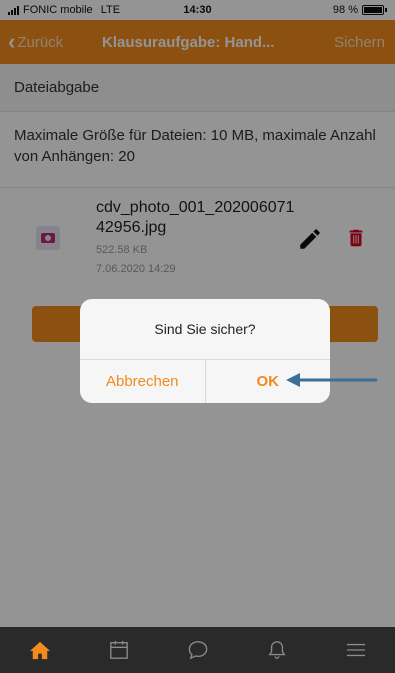  Describe the element at coordinates (143, 381) in the screenshot. I see `cancel-button: Abbrechen` at that location.